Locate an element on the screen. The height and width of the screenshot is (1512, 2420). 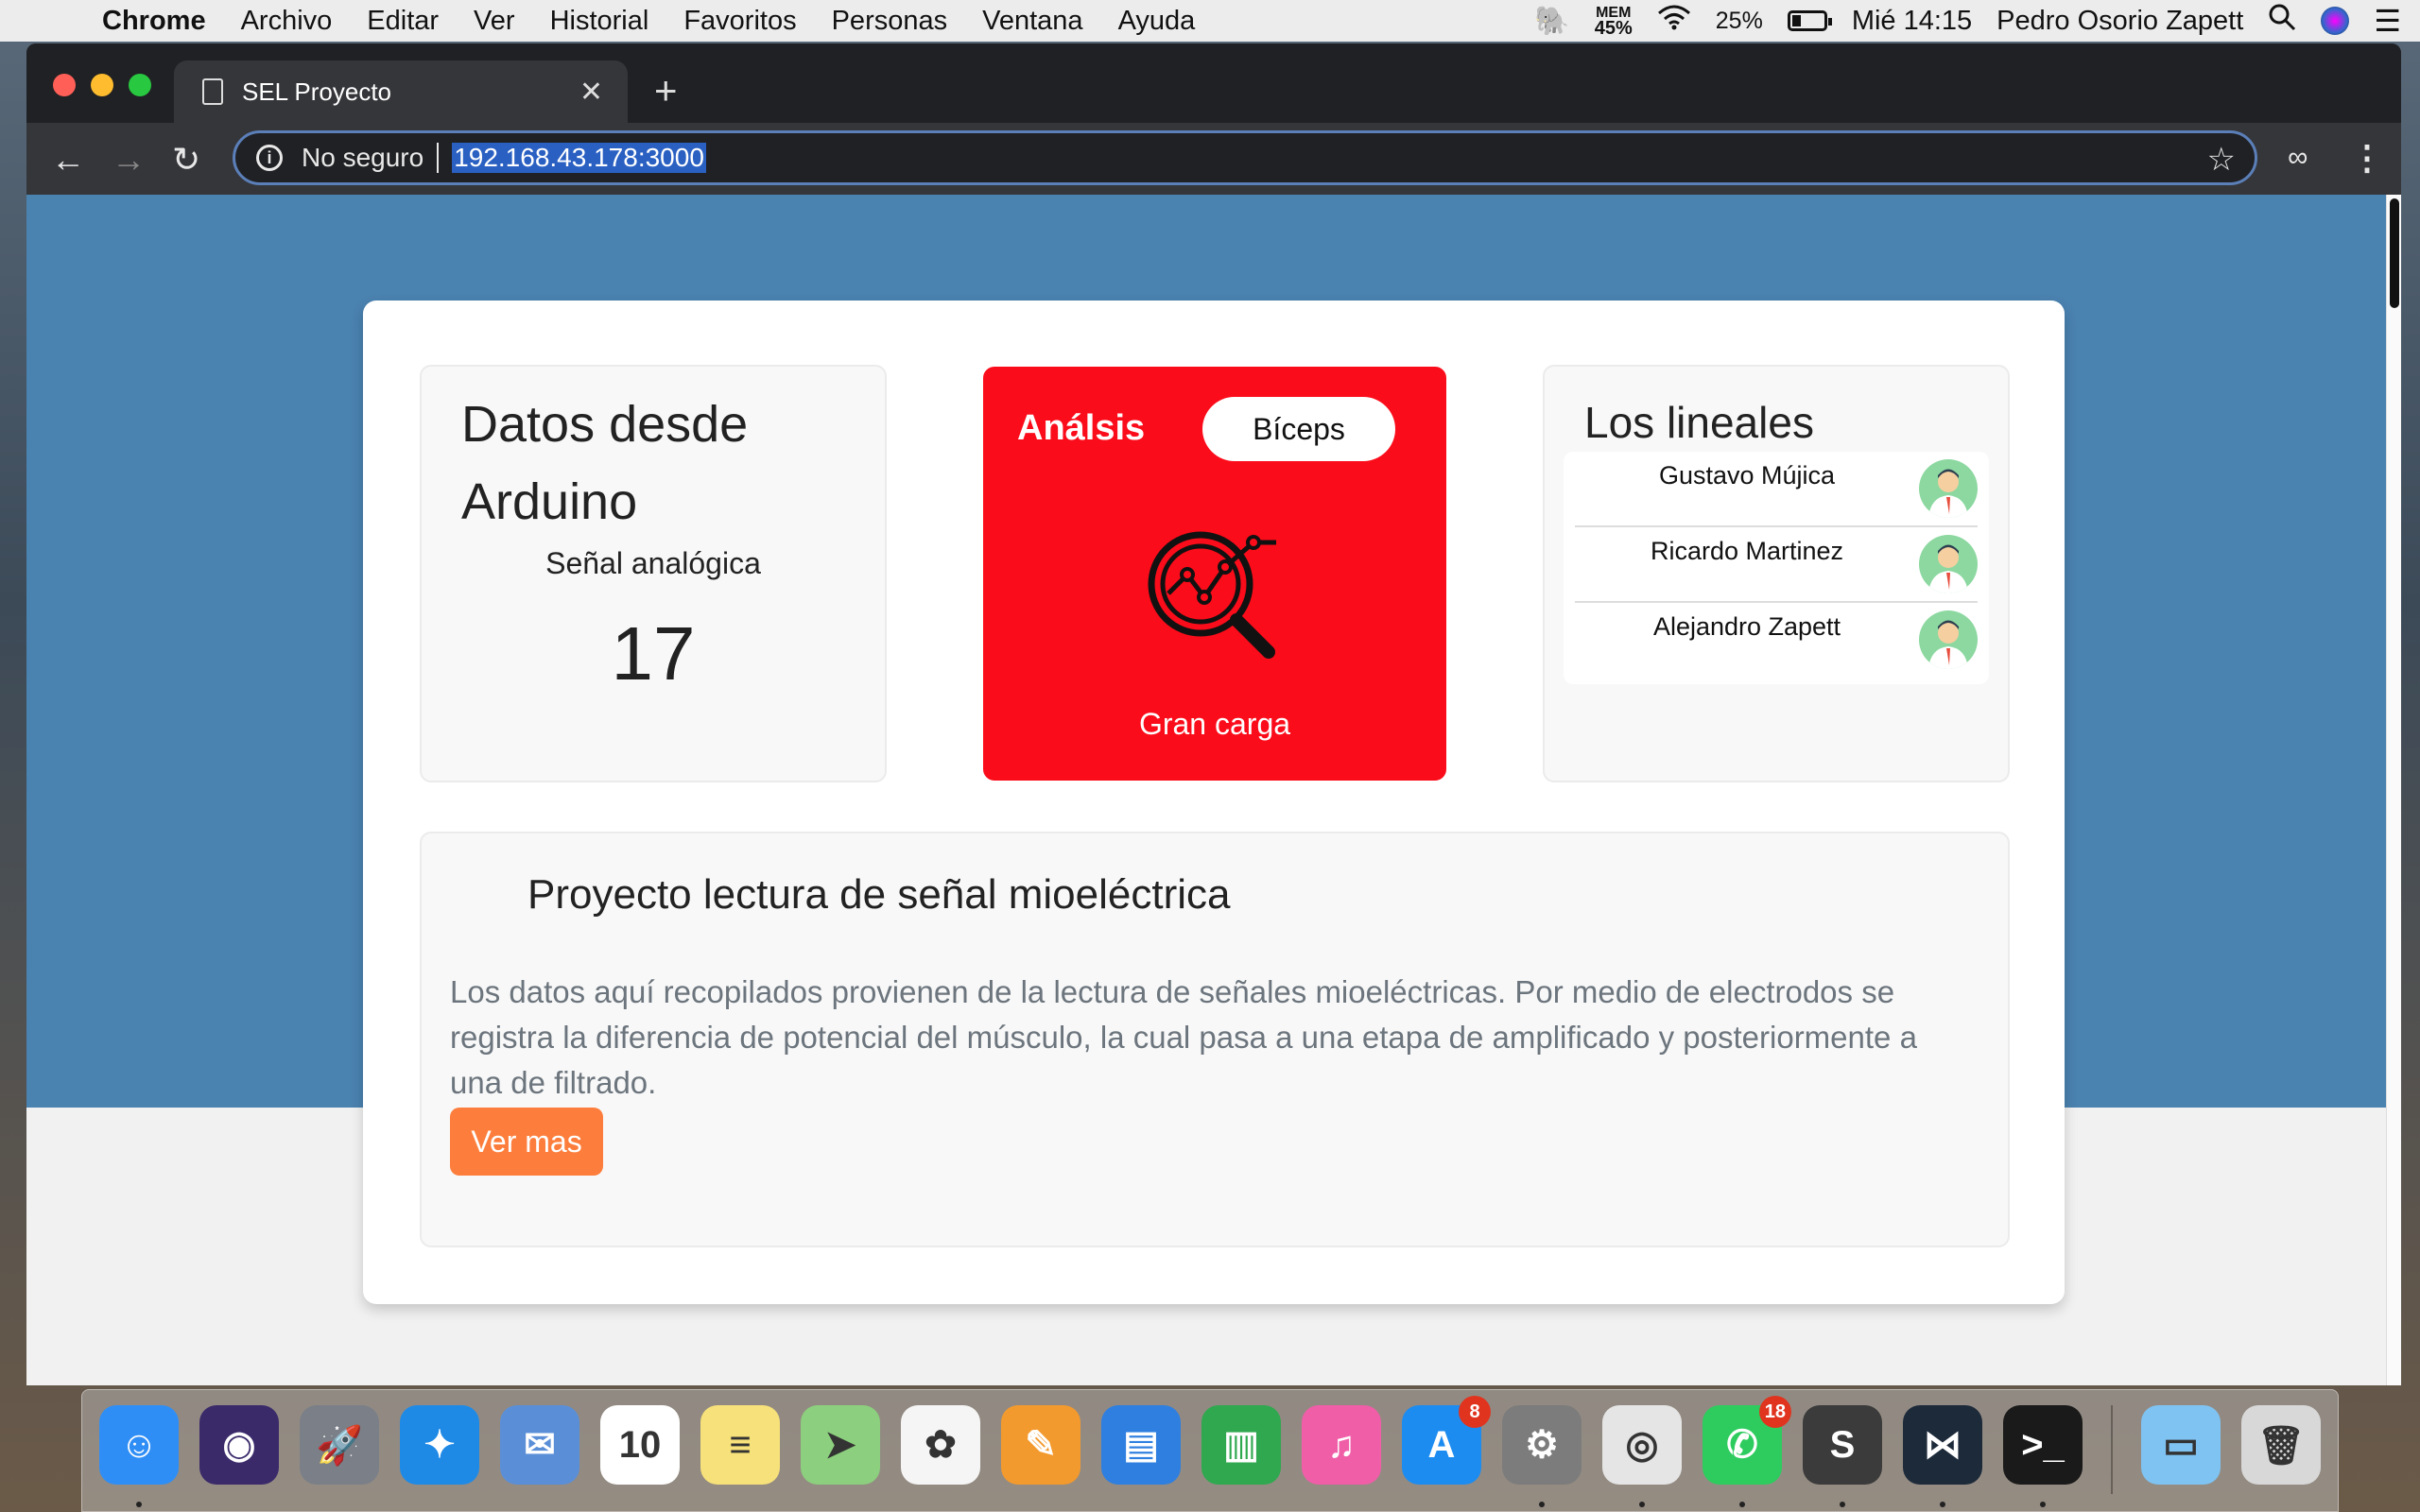
safari-icon: ✦ is located at coordinates (439, 1445).